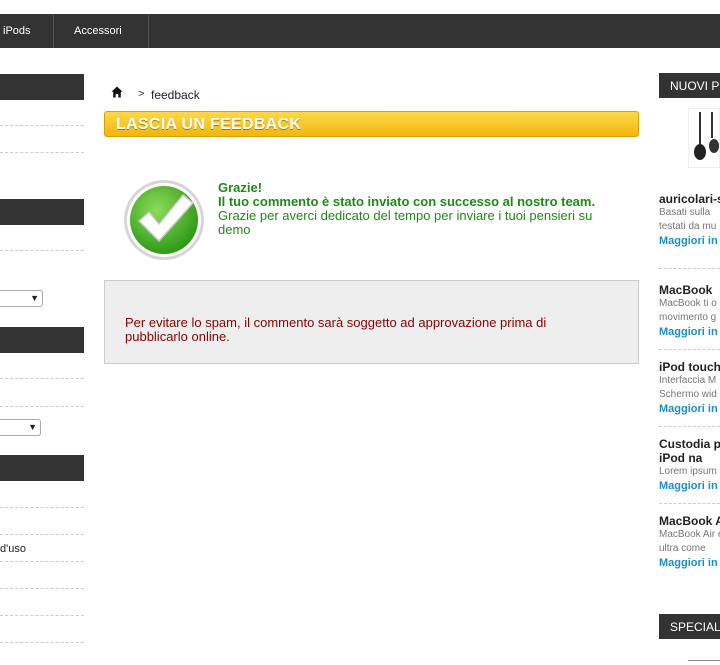 The height and width of the screenshot is (665, 720). I want to click on top-nav: iPods Accessori, so click(360, 31).